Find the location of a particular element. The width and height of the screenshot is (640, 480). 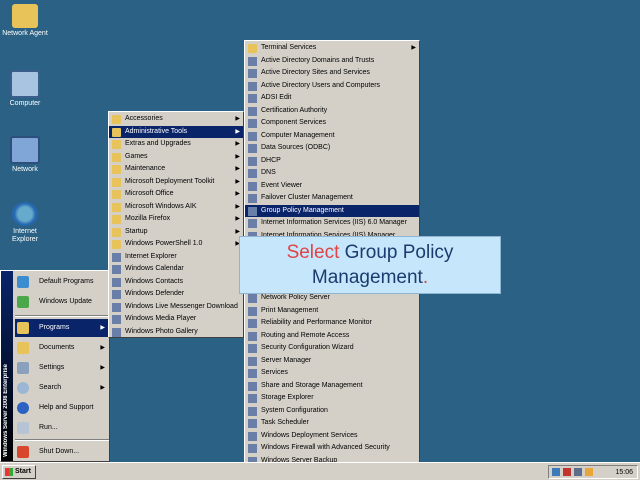

desktop-icon-internet-explorer: Internet Explorer is located at coordinates (25, 223).